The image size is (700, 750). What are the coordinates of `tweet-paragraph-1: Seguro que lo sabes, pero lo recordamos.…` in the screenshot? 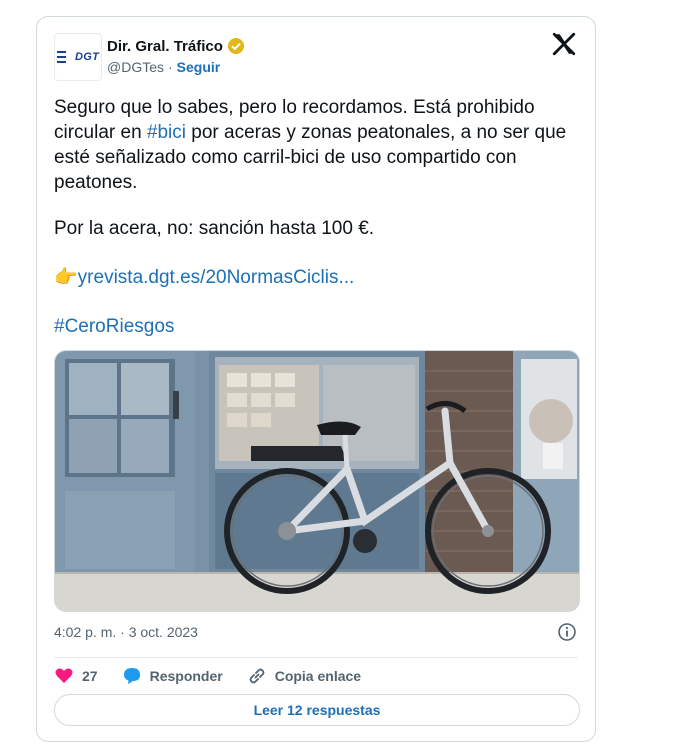 It's located at (314, 145).